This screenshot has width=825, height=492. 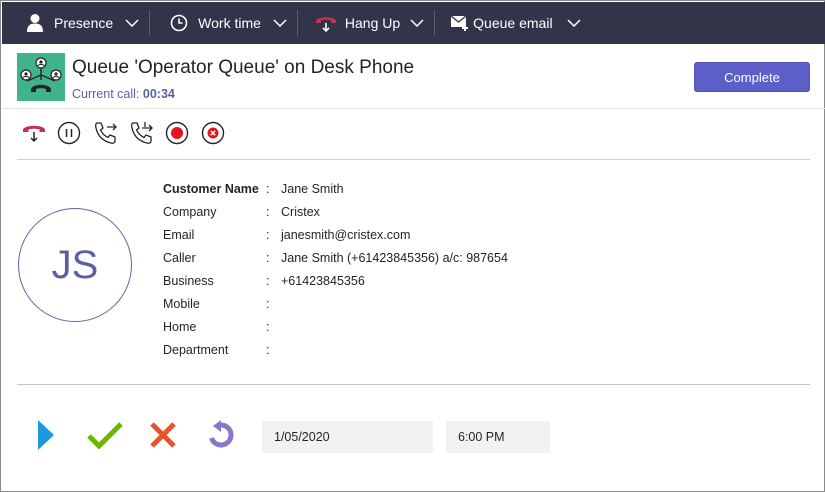 I want to click on clock-icon, so click(x=179, y=23).